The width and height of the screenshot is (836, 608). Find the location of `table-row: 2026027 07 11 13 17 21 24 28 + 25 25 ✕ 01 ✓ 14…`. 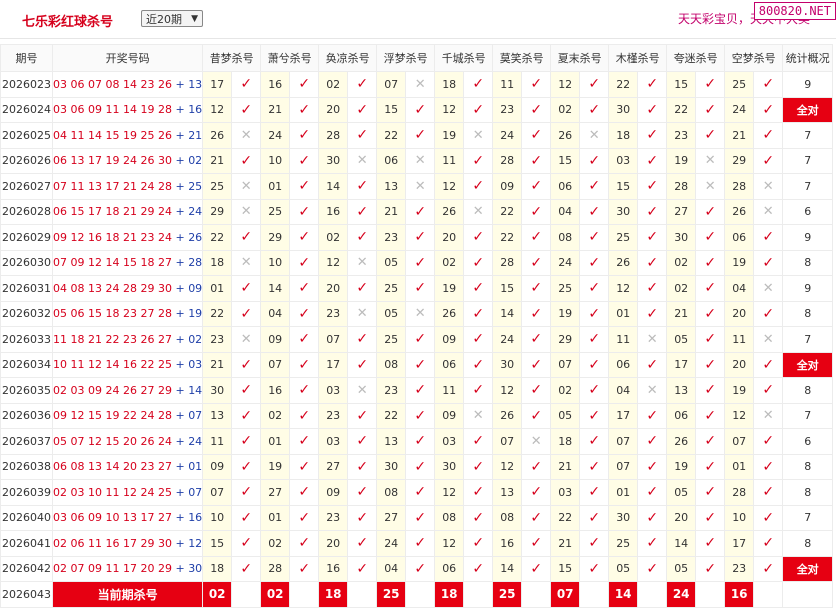

table-row: 2026027 07 11 13 17 21 24 28 + 25 25 ✕ 01 ✓ 14… is located at coordinates (417, 186).